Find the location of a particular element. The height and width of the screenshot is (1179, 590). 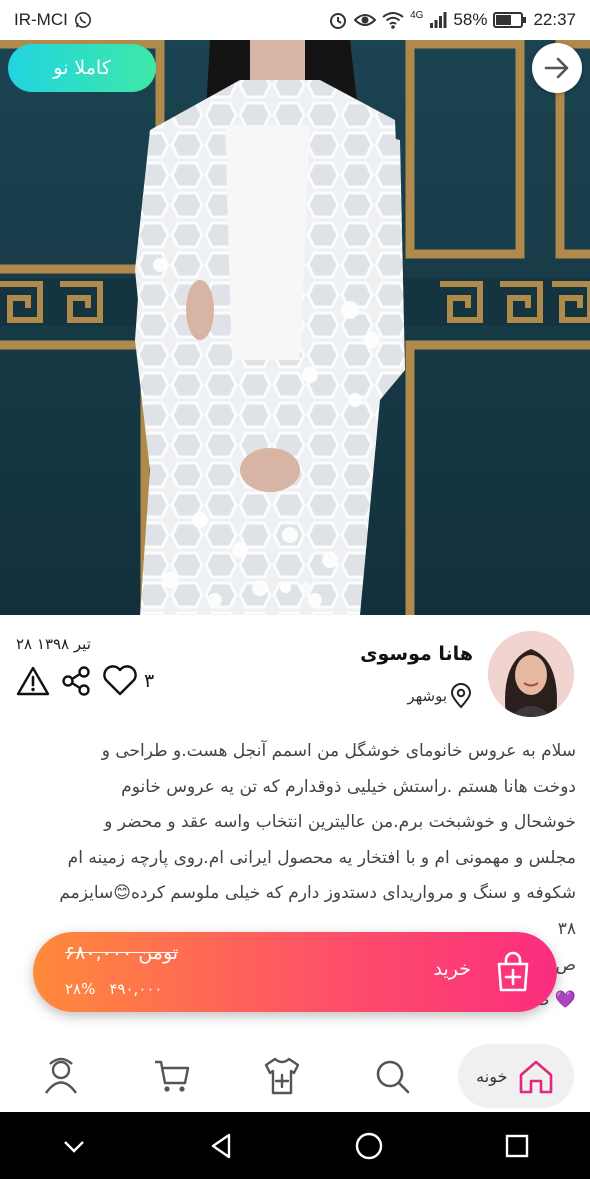

signal-icon is located at coordinates (438, 20).